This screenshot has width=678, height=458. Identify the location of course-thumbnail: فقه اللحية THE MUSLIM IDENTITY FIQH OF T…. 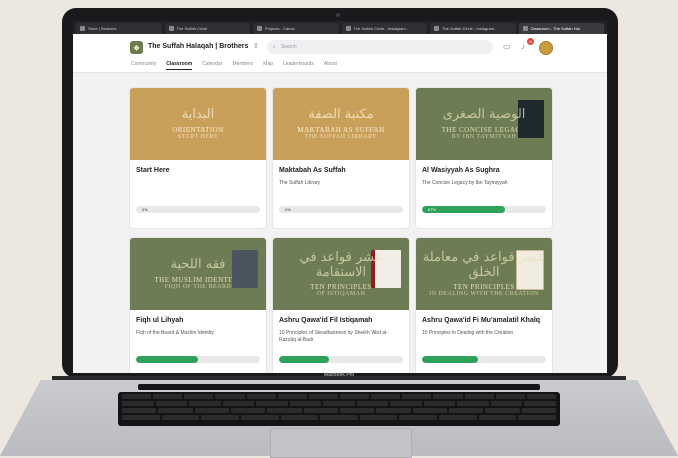
(198, 274).